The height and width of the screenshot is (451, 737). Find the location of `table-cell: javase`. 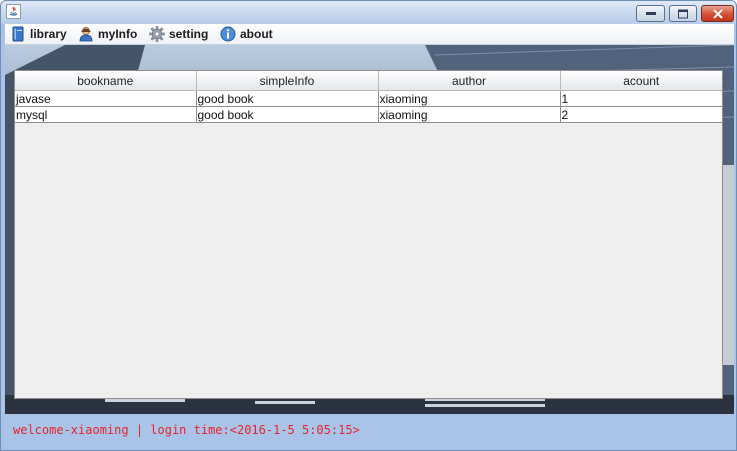

table-cell: javase is located at coordinates (106, 98).